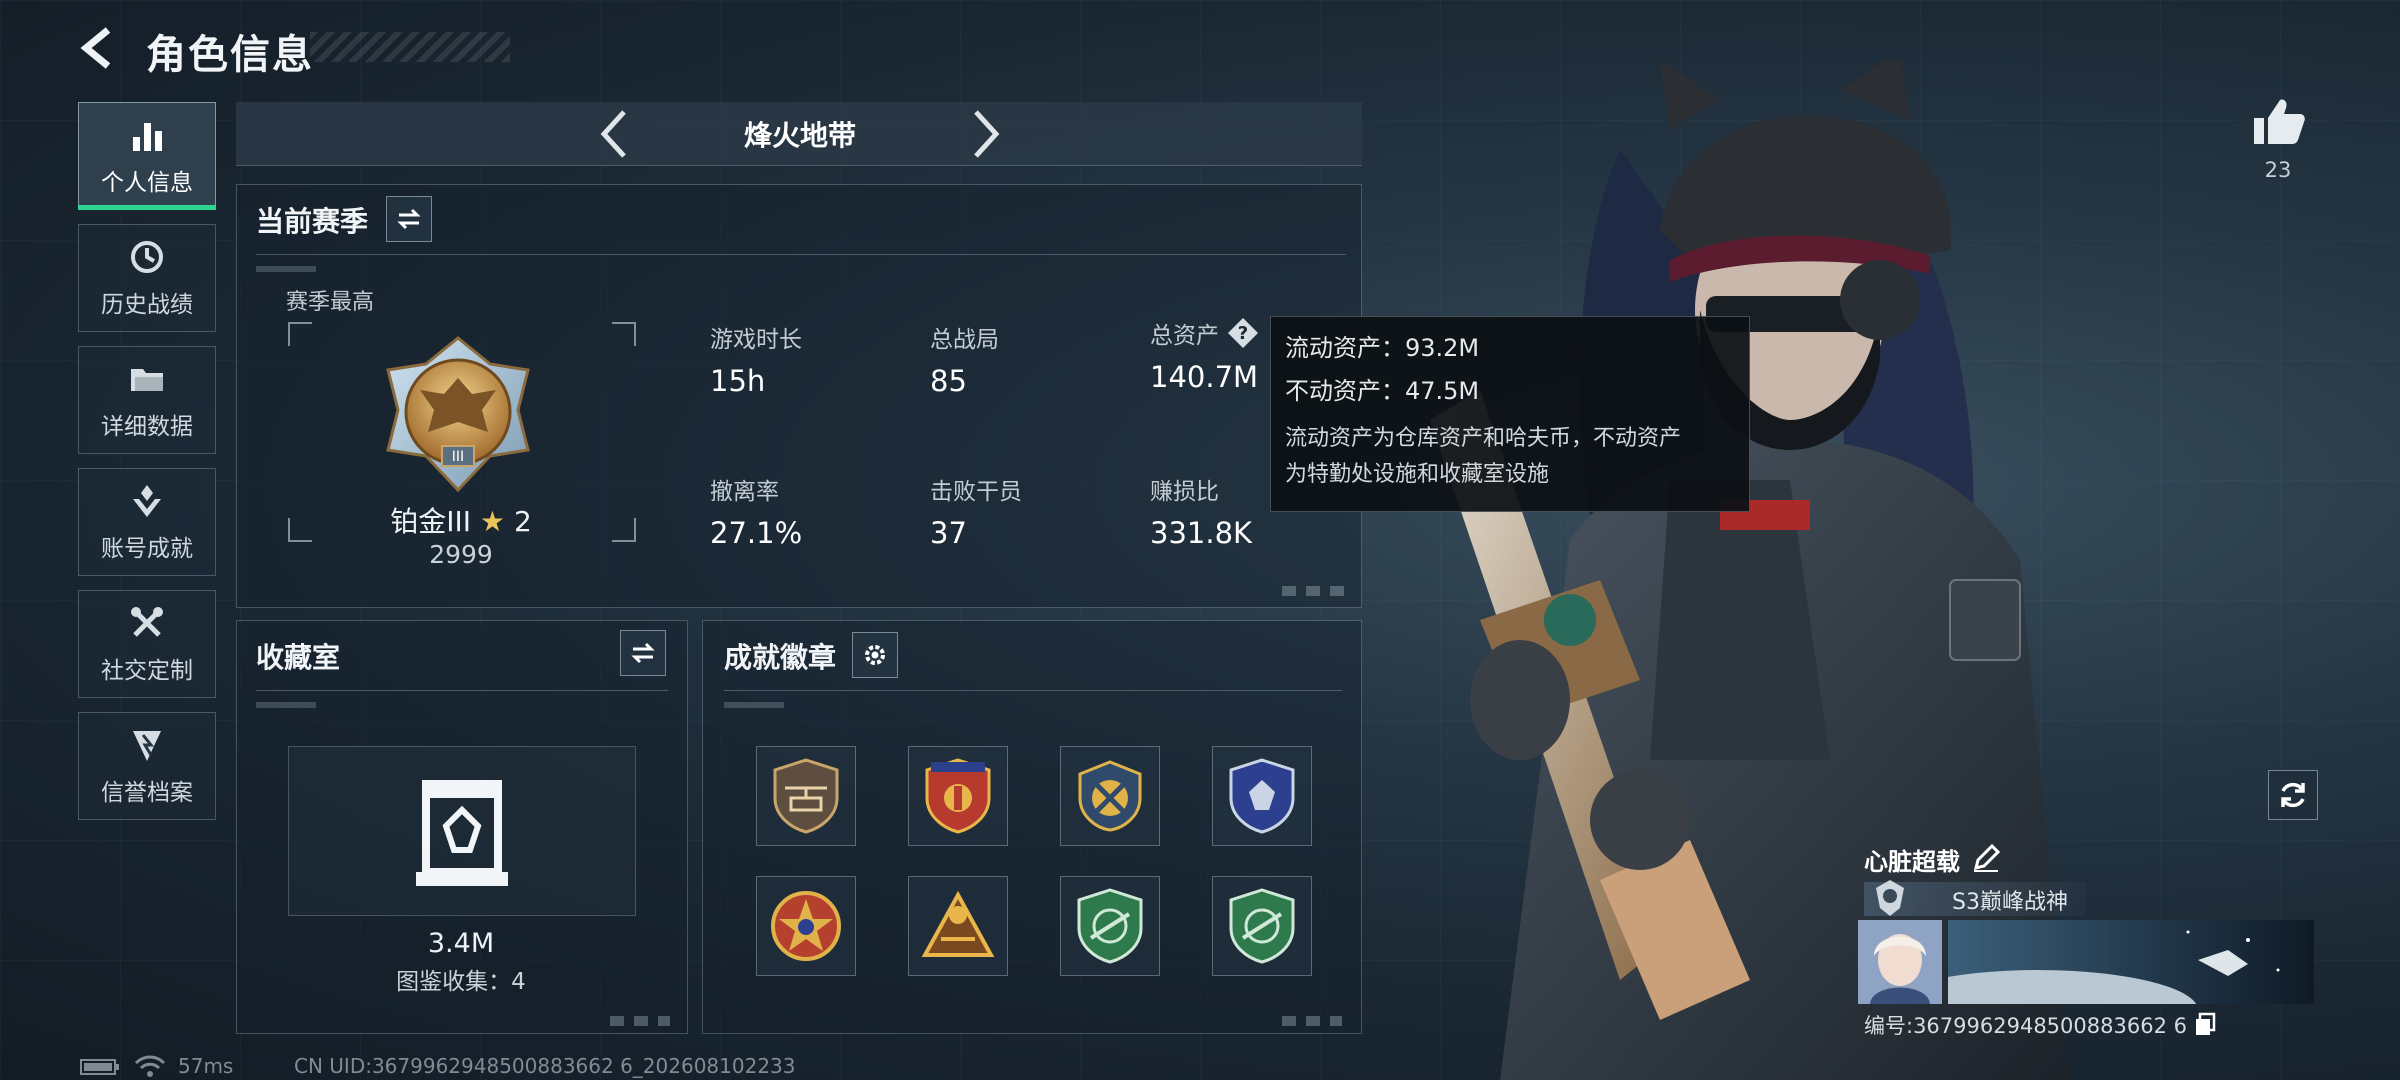  I want to click on tooltip-liquid-assets: 流动资产：93.2M, so click(1382, 348).